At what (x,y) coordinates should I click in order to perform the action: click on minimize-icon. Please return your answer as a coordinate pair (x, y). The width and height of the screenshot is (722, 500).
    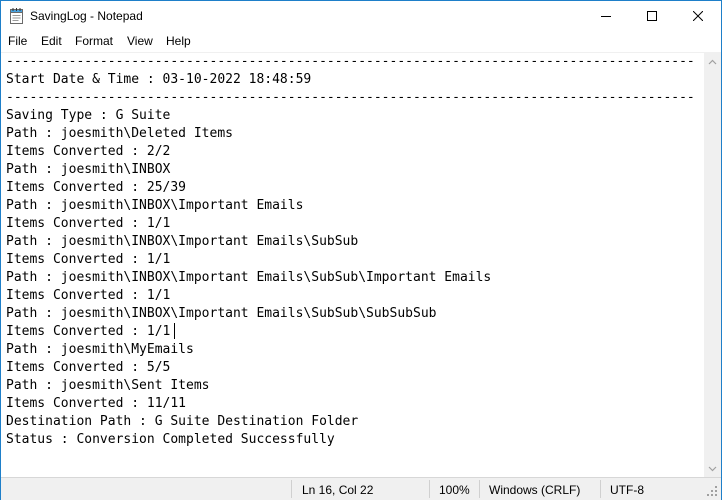
    Looking at the image, I should click on (606, 16).